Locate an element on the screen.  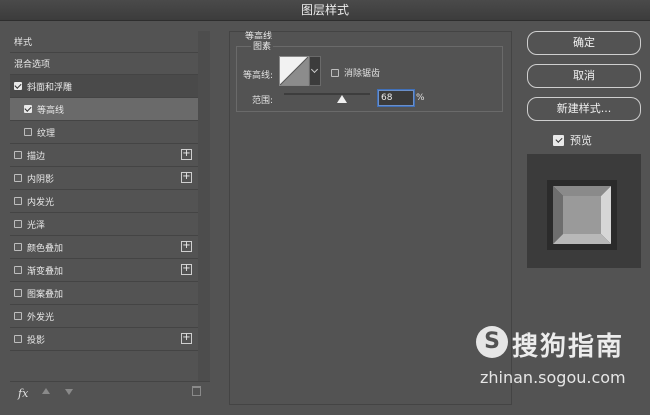
style-item: 投影 + is located at coordinates (104, 339).